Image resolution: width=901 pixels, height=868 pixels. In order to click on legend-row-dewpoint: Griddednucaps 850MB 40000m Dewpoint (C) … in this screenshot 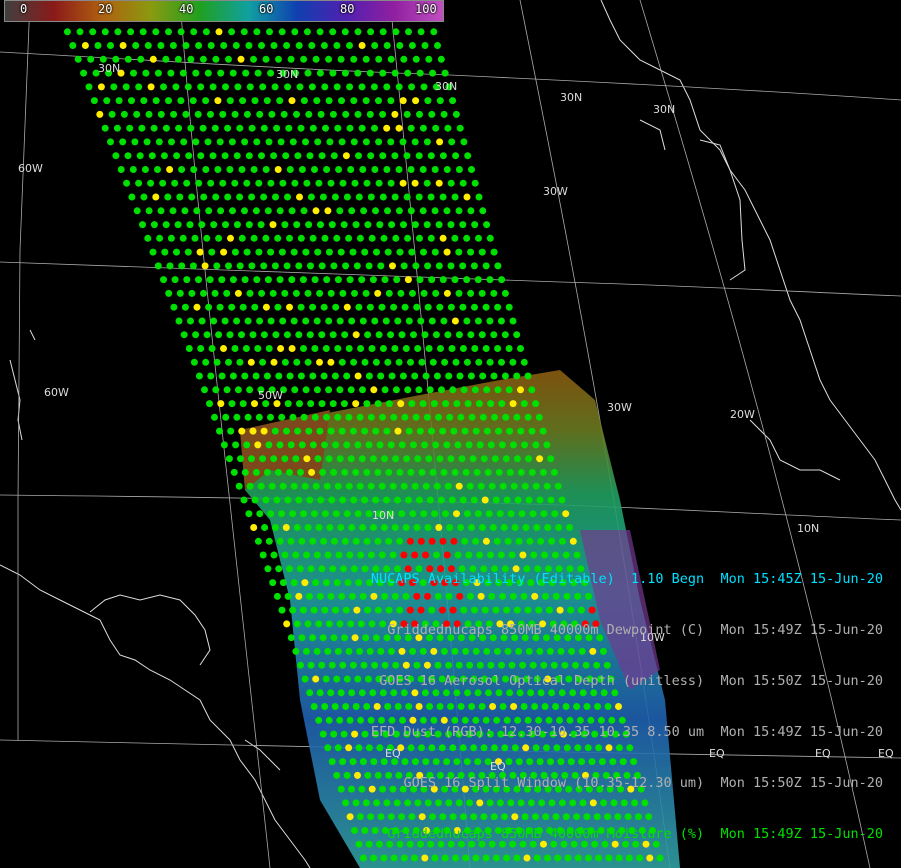, I will do `click(627, 630)`.